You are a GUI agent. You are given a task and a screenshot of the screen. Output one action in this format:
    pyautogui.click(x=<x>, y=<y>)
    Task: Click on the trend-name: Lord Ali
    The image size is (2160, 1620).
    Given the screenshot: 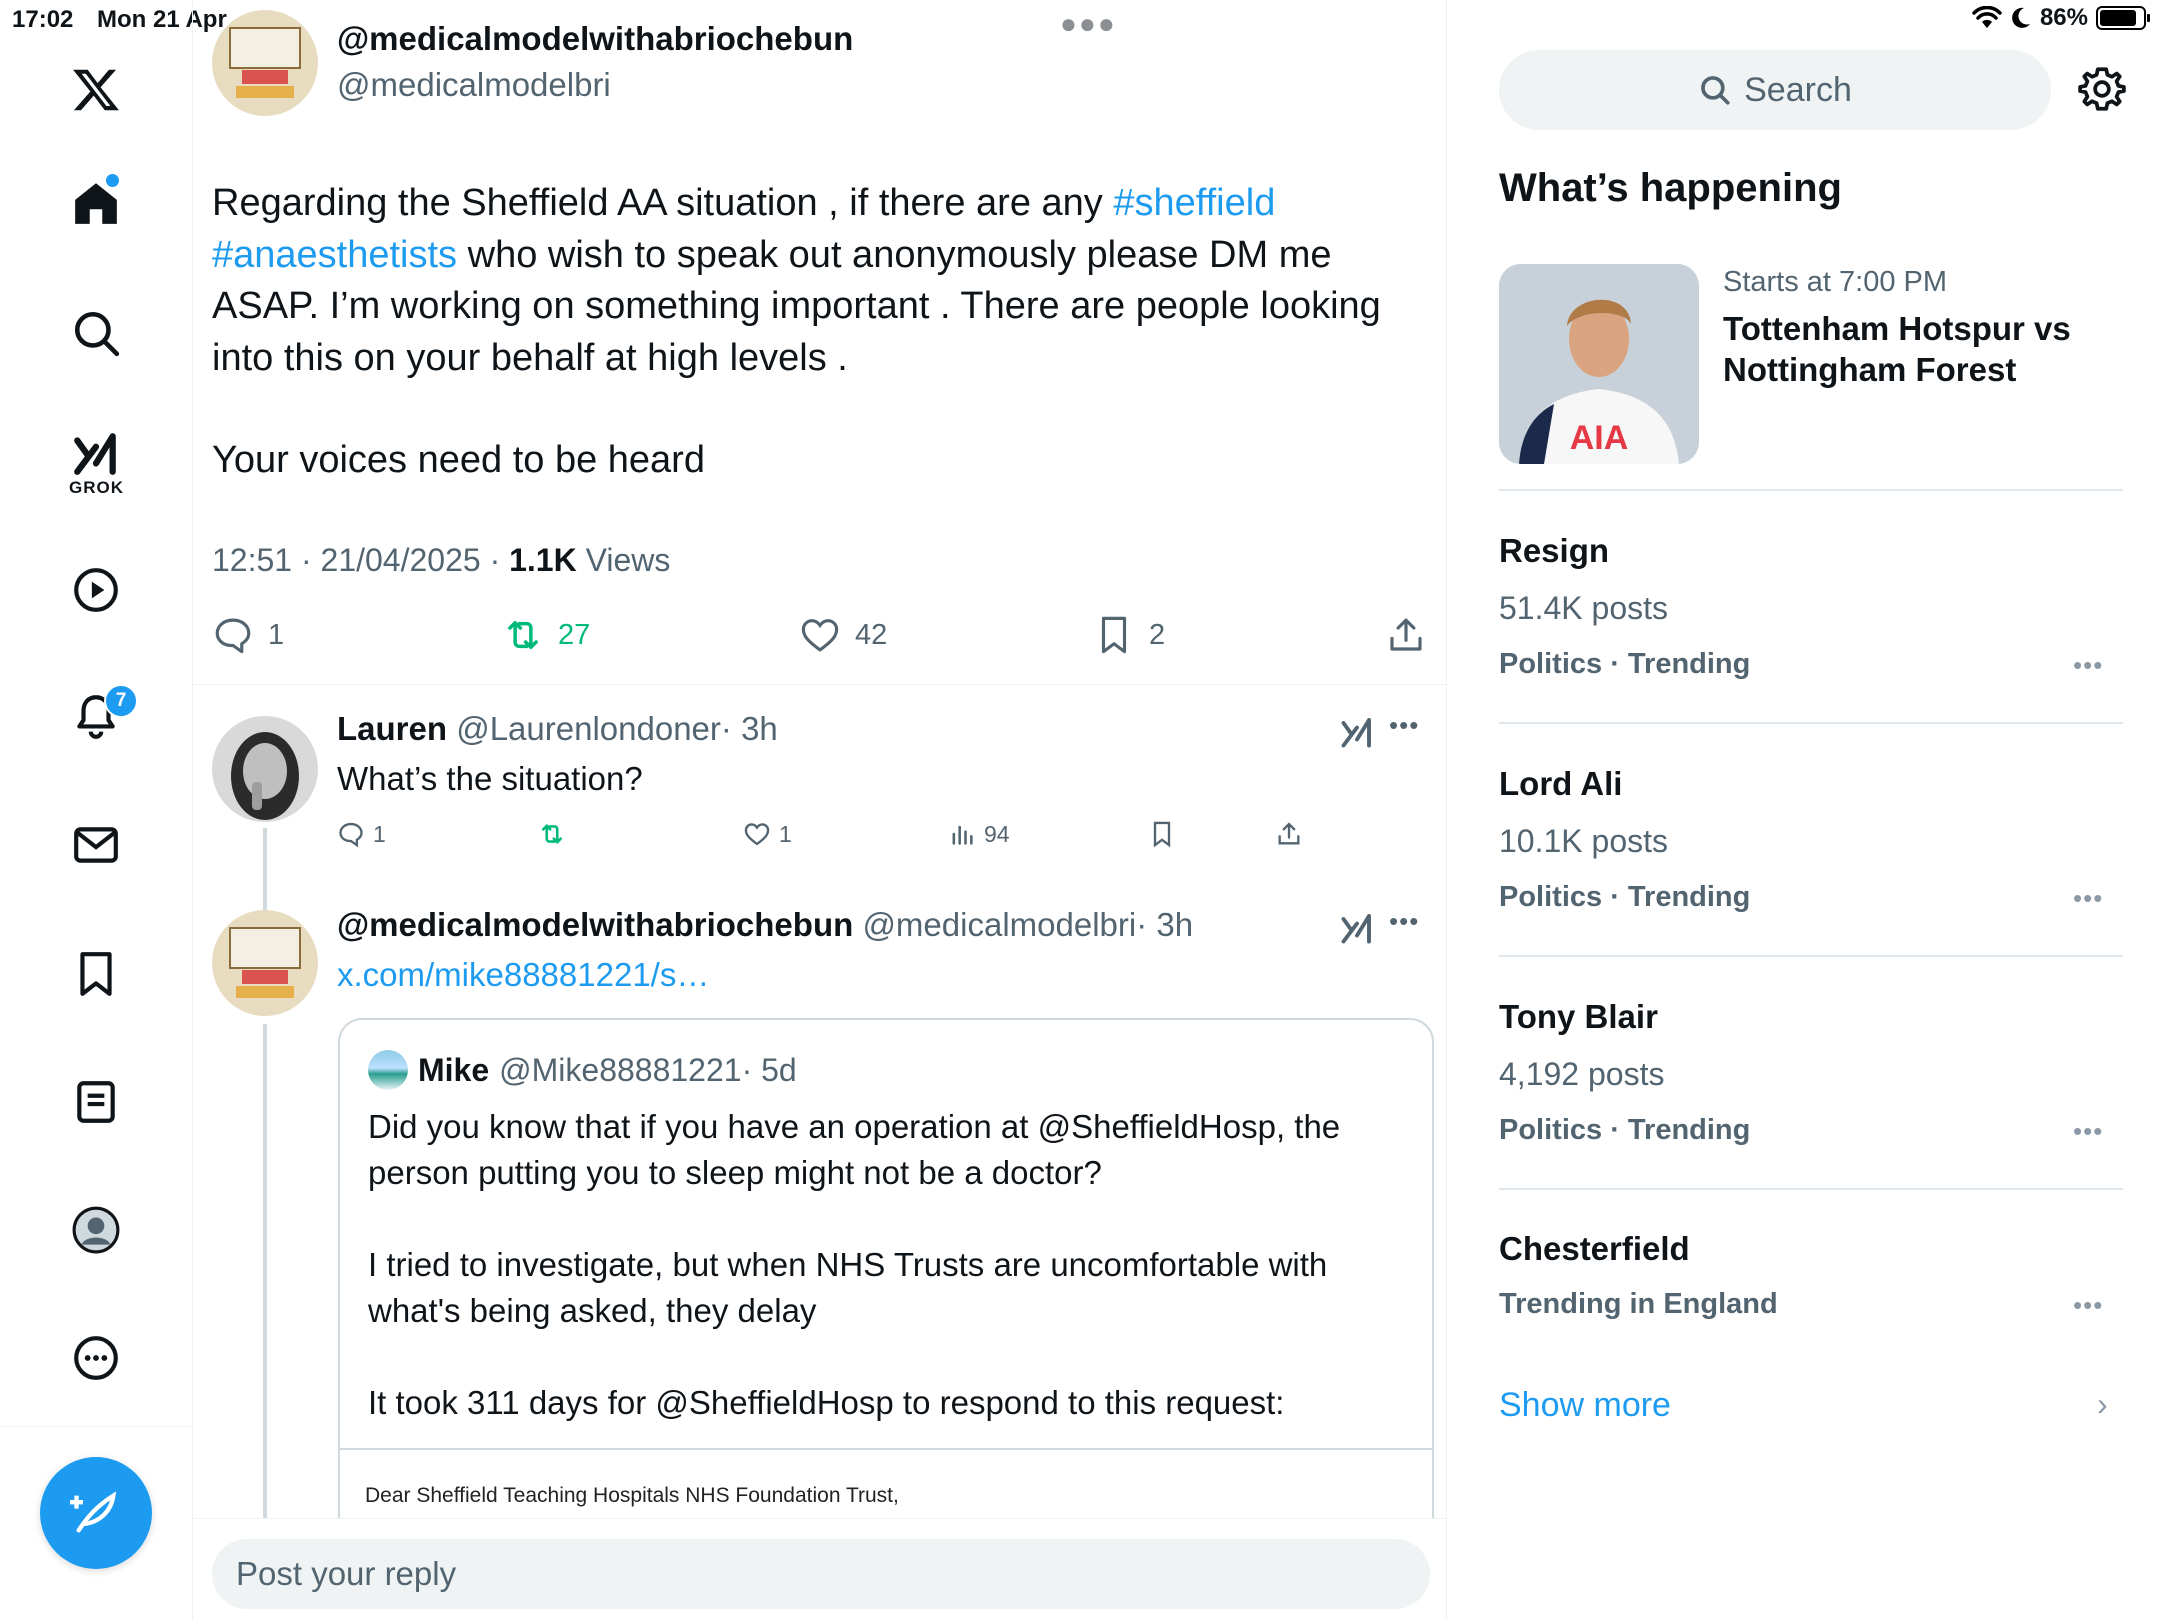 What is the action you would take?
    pyautogui.click(x=1560, y=784)
    